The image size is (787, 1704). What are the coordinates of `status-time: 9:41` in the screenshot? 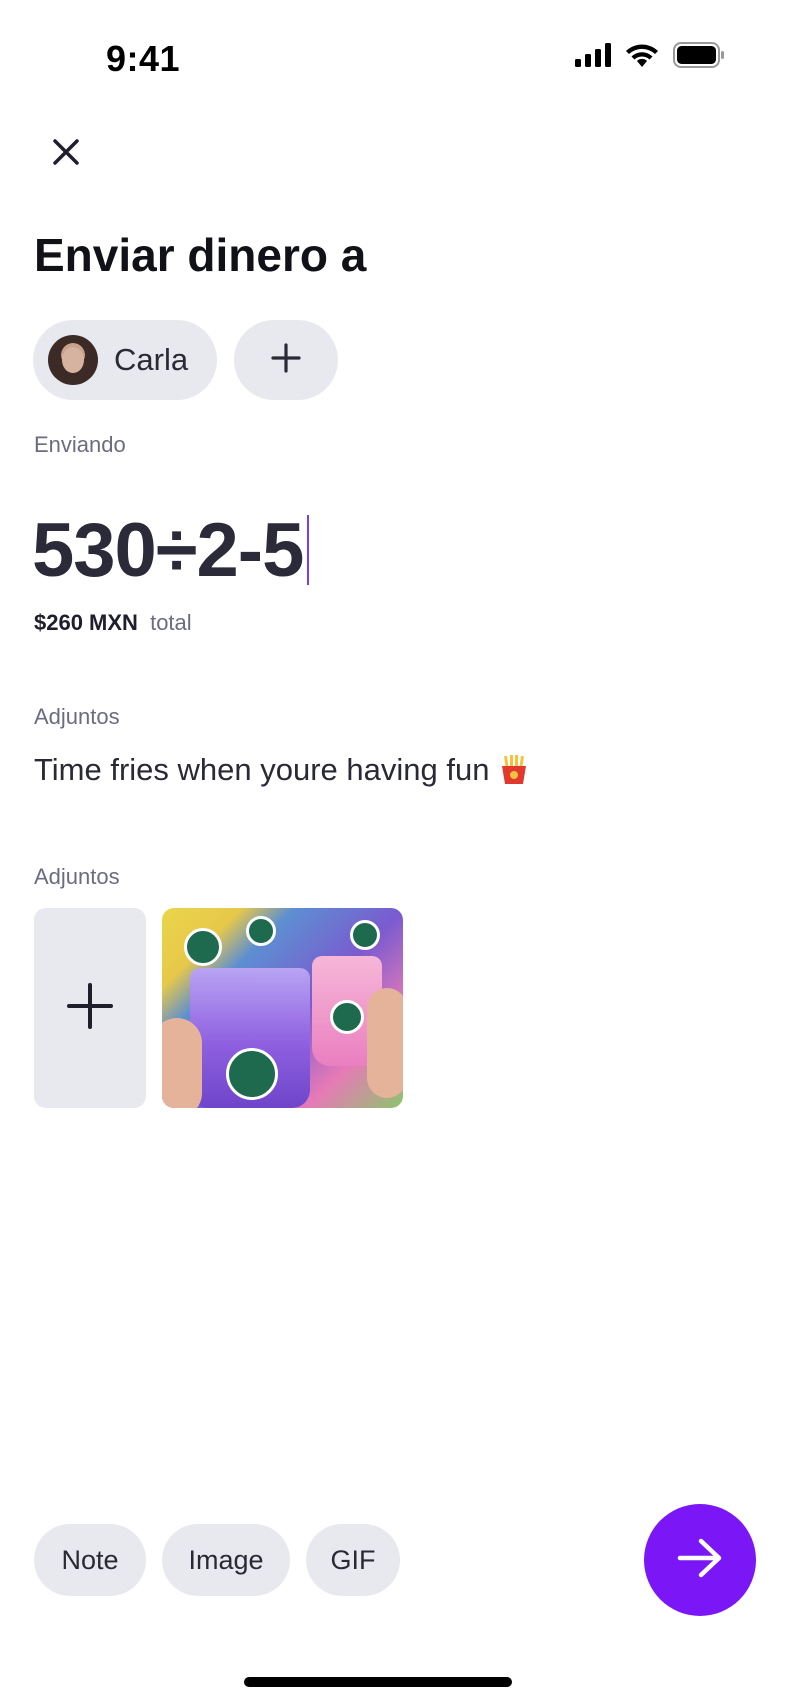 It's located at (143, 58).